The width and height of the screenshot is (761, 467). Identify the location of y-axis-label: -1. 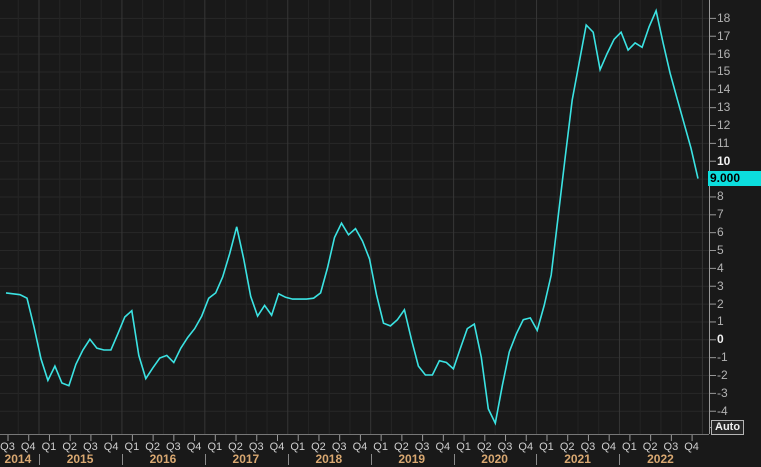
(722, 357).